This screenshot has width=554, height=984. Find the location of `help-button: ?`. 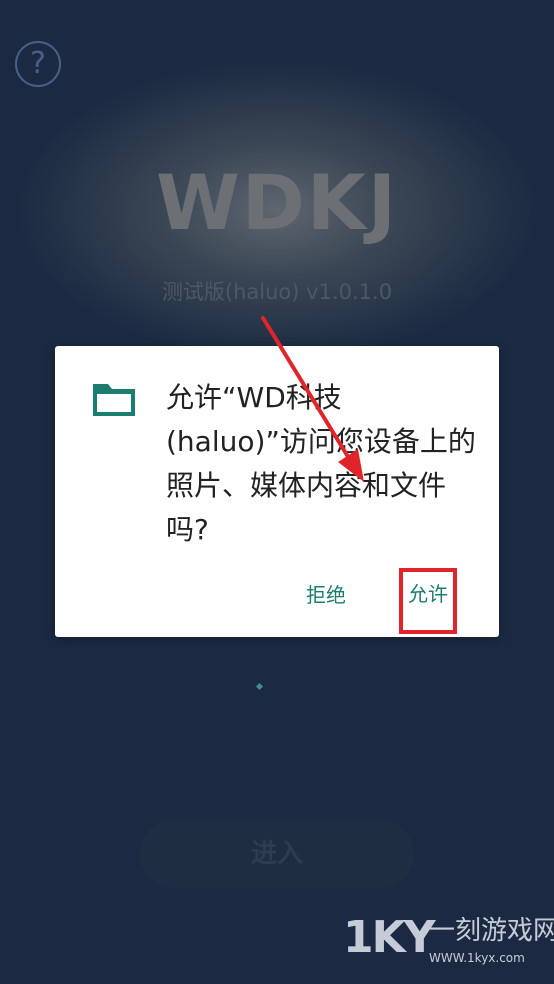

help-button: ? is located at coordinates (38, 64).